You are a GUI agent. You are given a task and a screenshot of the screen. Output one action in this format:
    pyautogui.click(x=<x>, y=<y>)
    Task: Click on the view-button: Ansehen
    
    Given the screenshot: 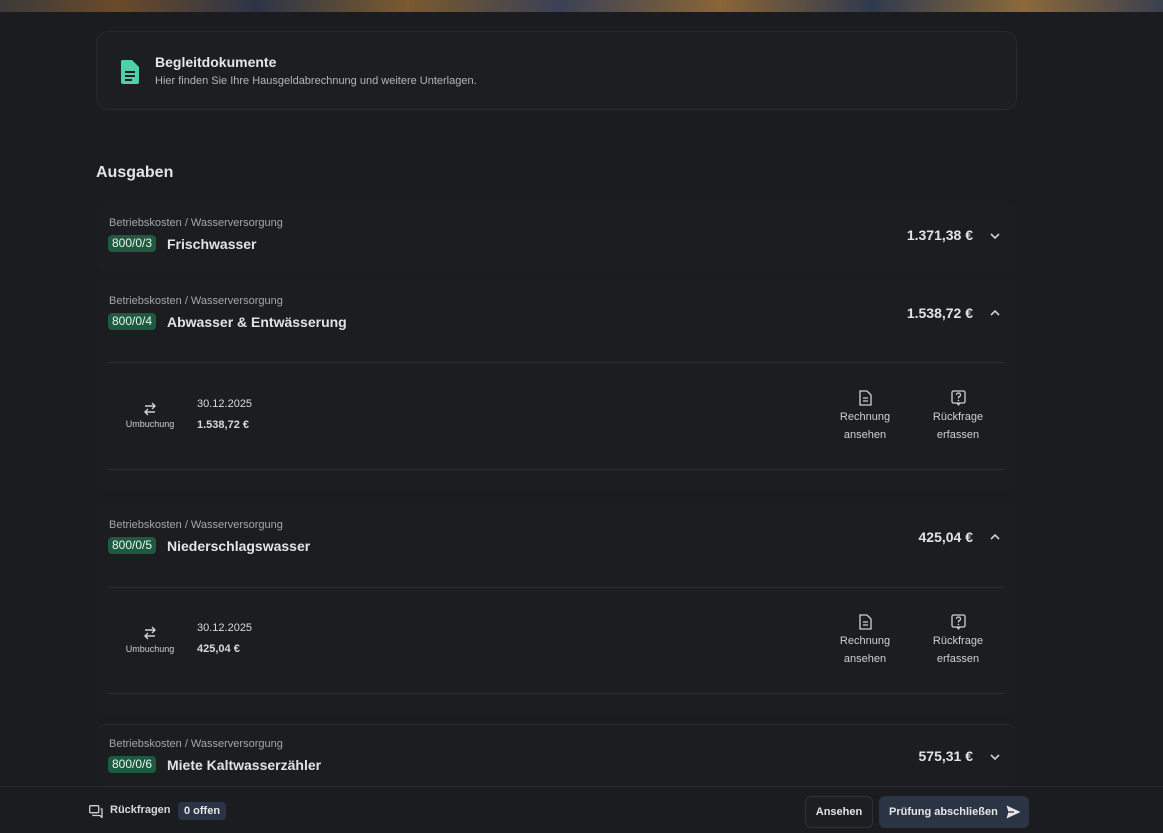 What is the action you would take?
    pyautogui.click(x=839, y=812)
    